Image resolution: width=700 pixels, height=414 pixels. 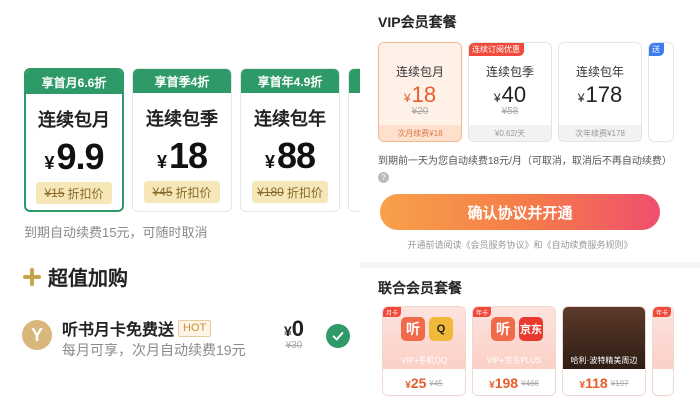 I want to click on addon-section-title: 超值加购, so click(x=75, y=276).